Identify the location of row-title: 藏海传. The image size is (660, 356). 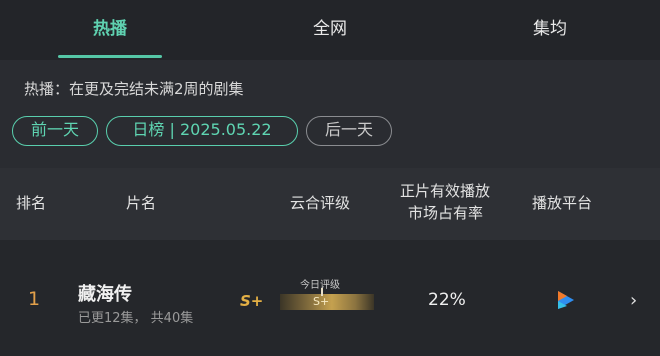
(105, 294).